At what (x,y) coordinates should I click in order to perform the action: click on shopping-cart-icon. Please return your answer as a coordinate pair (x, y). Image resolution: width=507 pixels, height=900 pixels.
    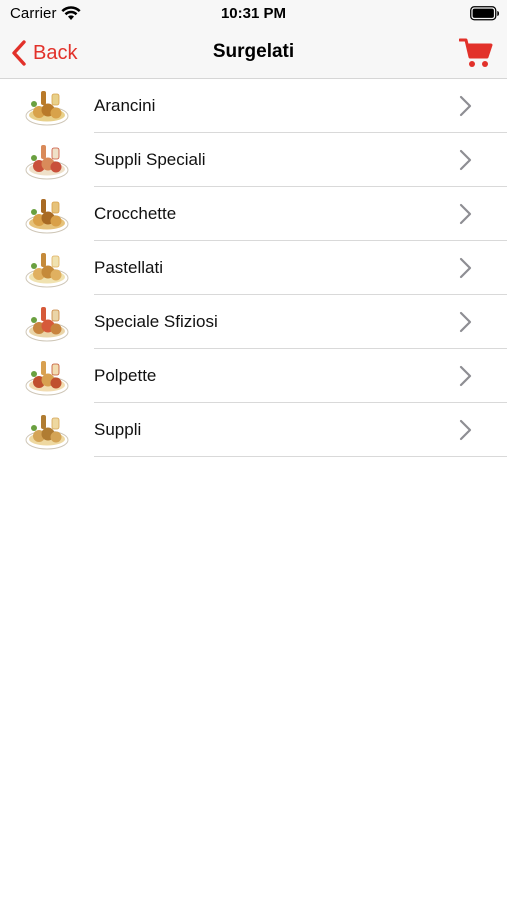
    Looking at the image, I should click on (476, 53).